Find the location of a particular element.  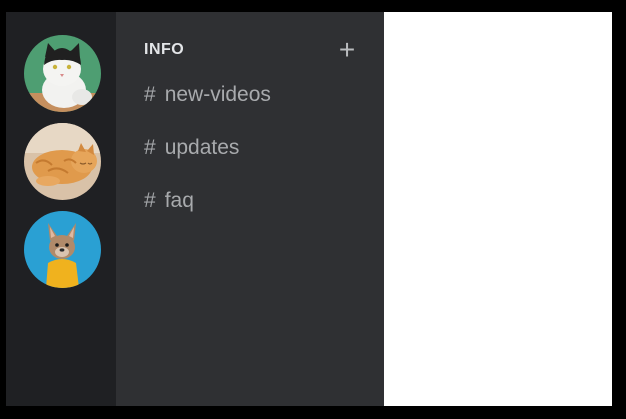

server-icon-dog-blue is located at coordinates (62, 249).